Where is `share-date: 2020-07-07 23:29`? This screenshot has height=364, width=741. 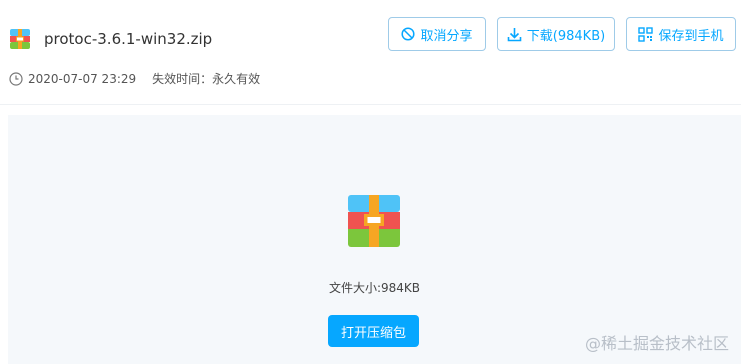
share-date: 2020-07-07 23:29 is located at coordinates (82, 78).